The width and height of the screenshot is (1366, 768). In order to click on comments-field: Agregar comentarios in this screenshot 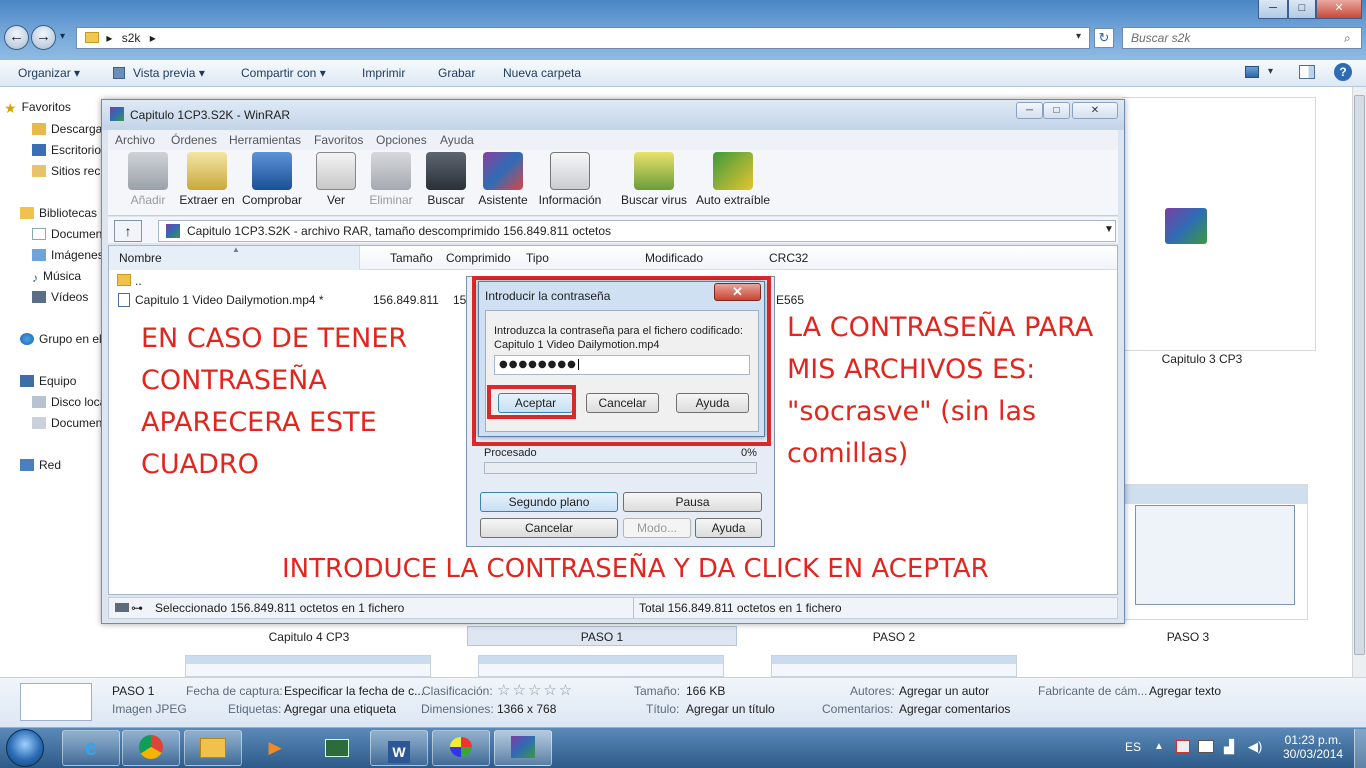, I will do `click(954, 709)`.